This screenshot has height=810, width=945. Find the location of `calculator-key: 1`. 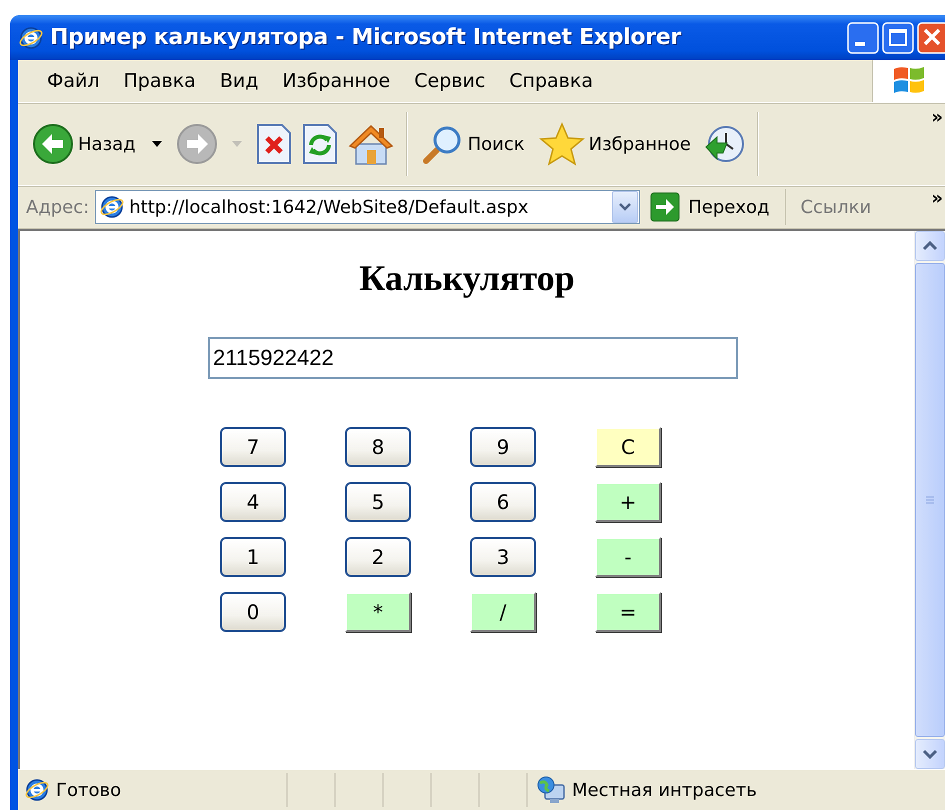

calculator-key: 1 is located at coordinates (253, 557).